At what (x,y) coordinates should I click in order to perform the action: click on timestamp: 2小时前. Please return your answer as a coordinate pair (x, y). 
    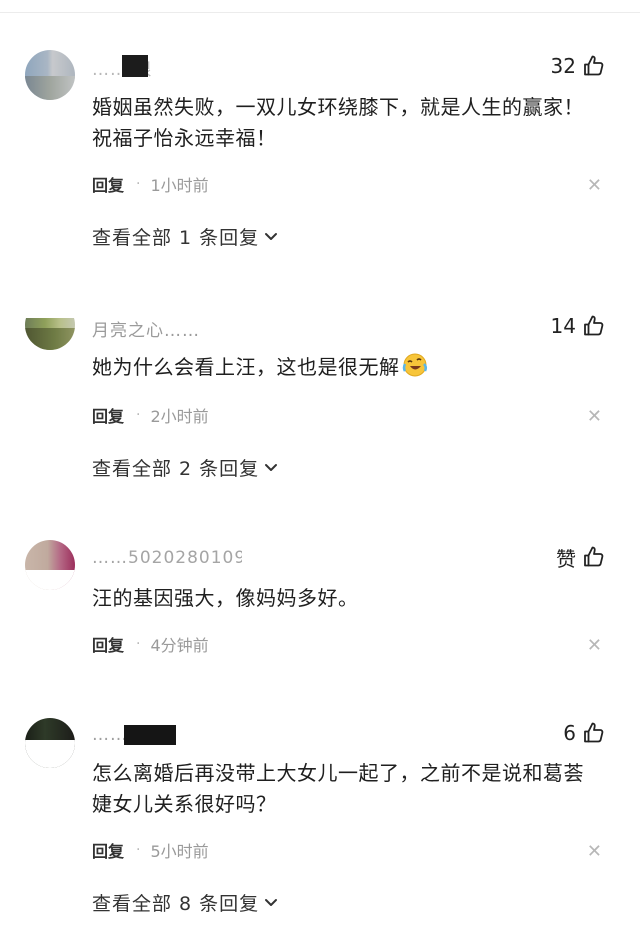
    Looking at the image, I should click on (179, 416).